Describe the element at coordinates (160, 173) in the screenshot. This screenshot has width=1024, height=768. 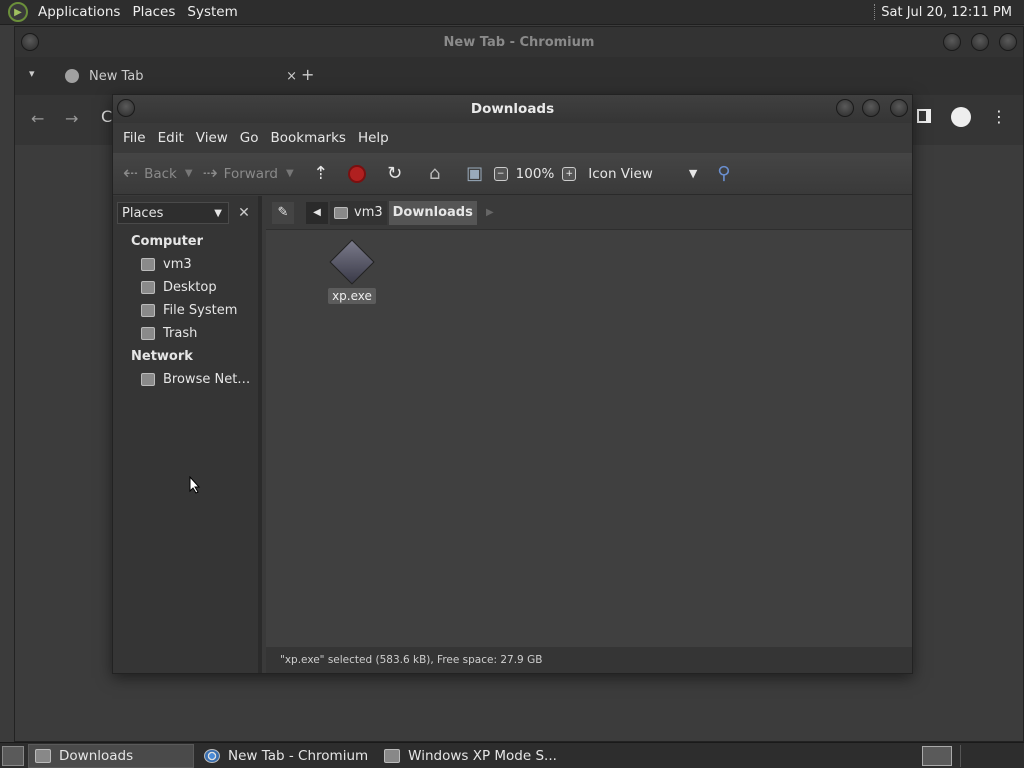
I see `back-label: Back` at that location.